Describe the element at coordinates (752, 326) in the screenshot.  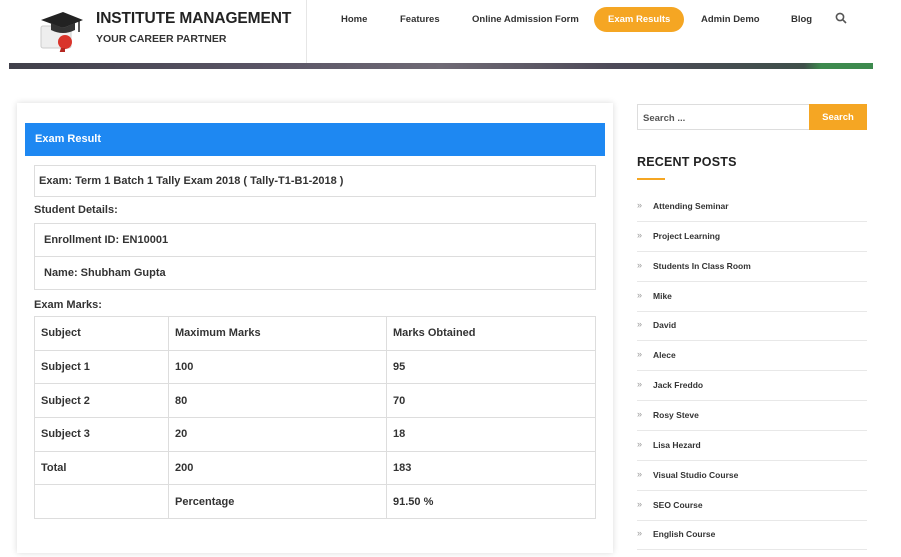
I see `recent-post-item: » David` at that location.